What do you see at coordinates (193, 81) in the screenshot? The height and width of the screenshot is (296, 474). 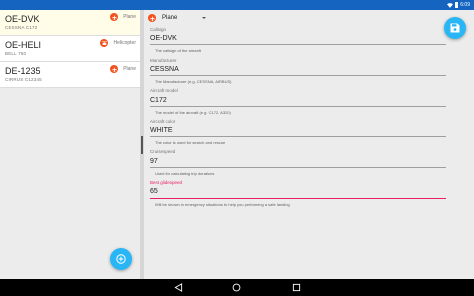 I see `manufacturer-helper: The Manufacturer (e.g. CESSNA, AIRBUS)` at bounding box center [193, 81].